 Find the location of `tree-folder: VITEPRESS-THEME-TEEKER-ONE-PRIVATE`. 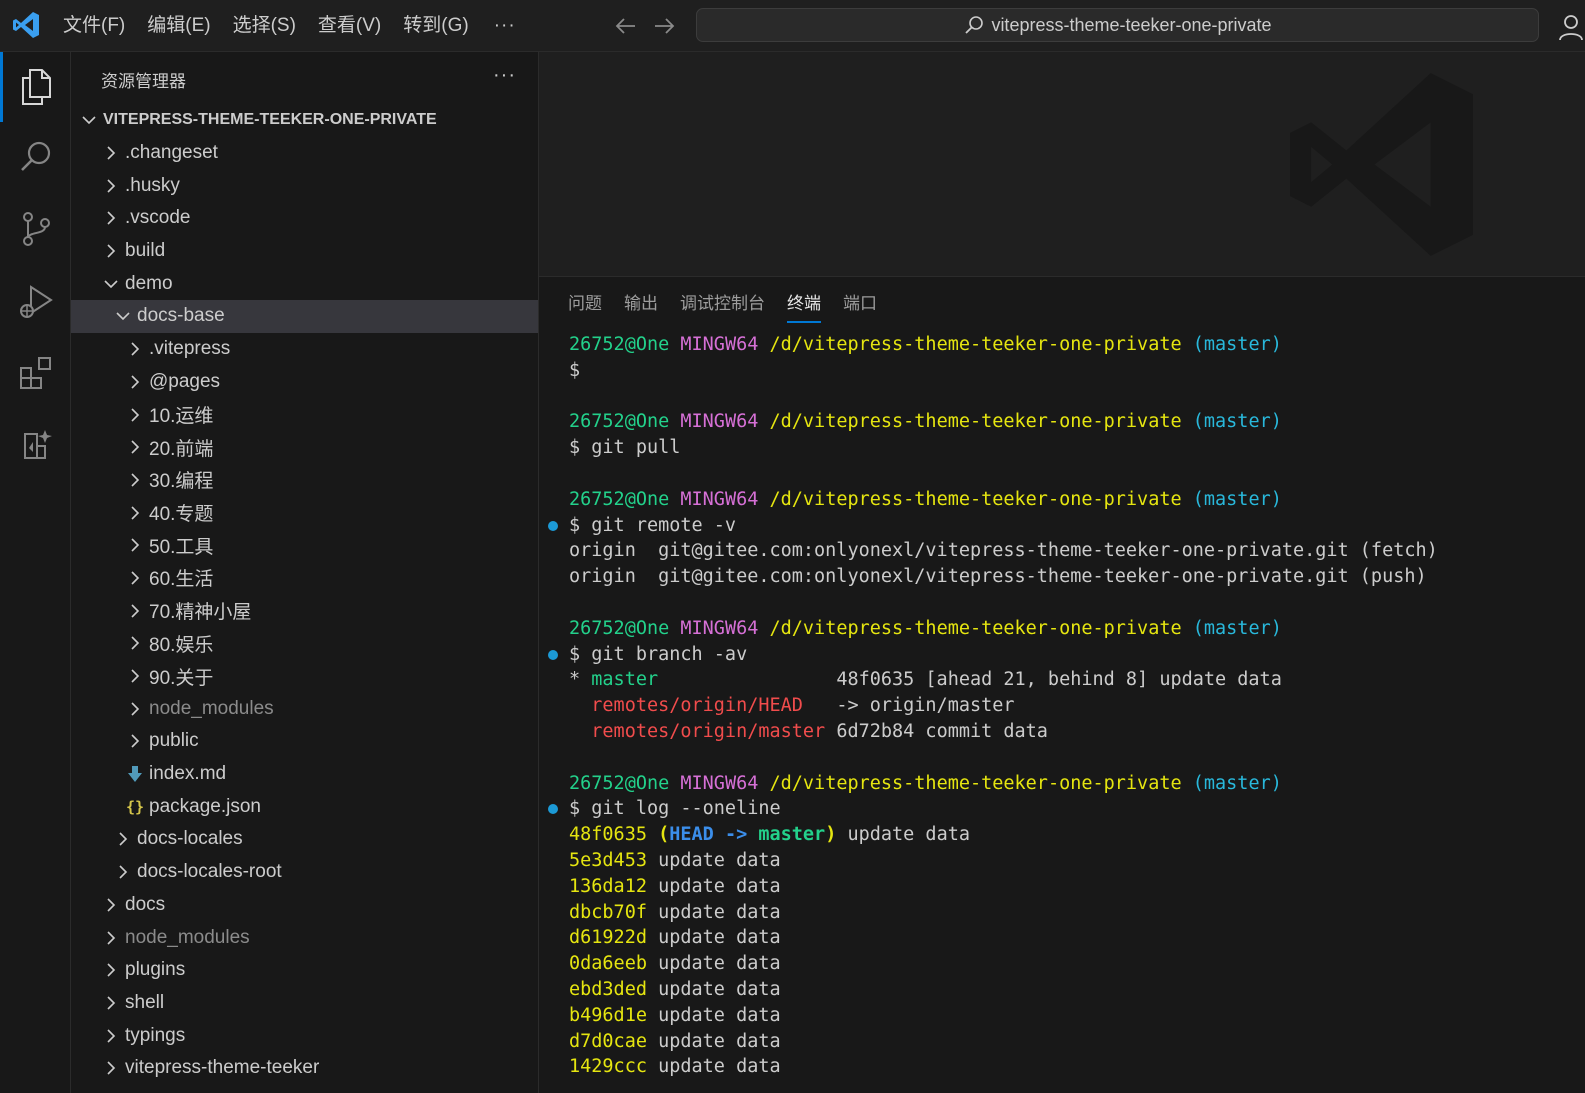

tree-folder: VITEPRESS-THEME-TEEKER-ONE-PRIVATE is located at coordinates (304, 120).